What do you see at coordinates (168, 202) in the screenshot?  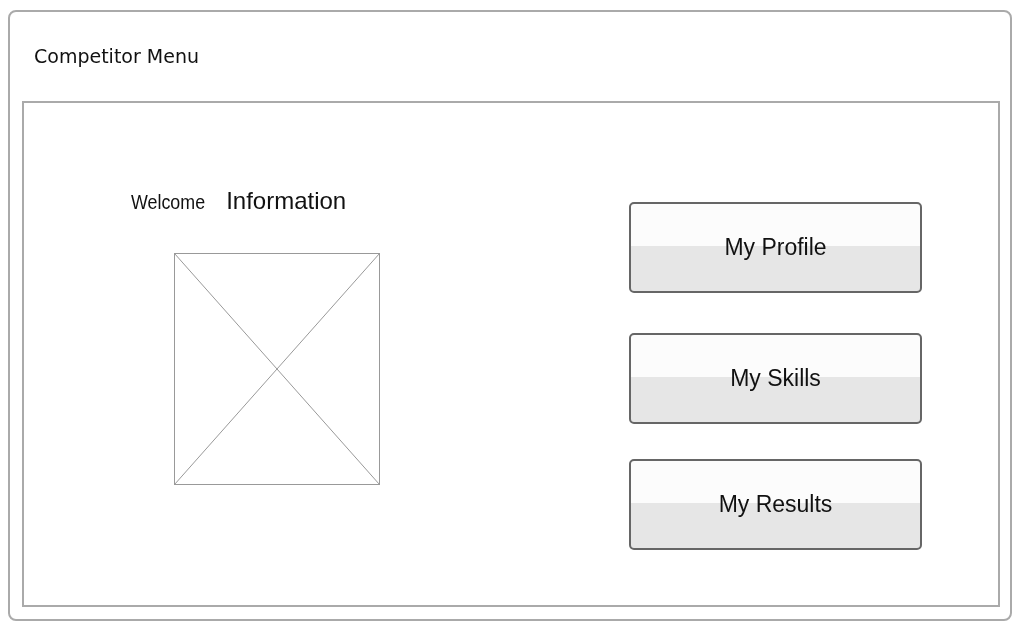 I see `welcome-label: Welcome` at bounding box center [168, 202].